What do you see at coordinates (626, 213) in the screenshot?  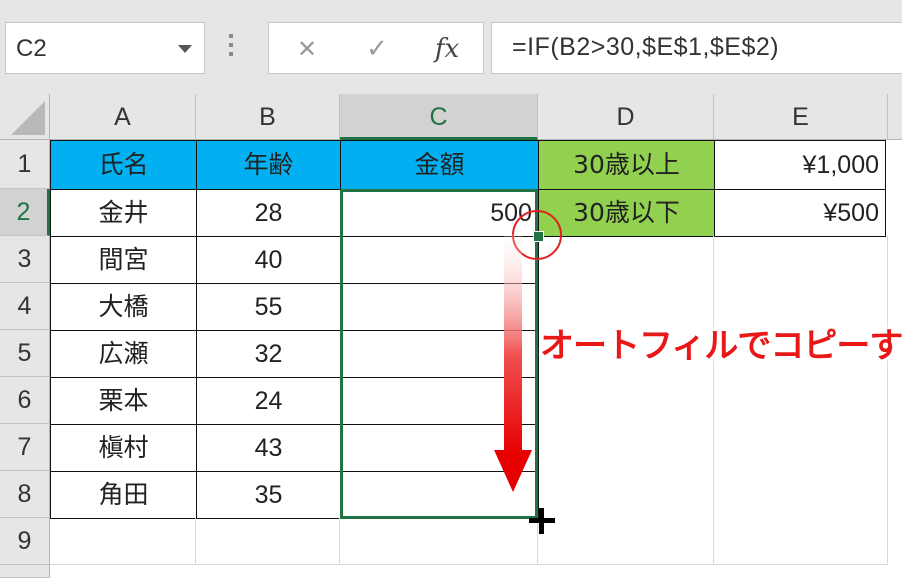 I see `cell-d2: 30歳以下` at bounding box center [626, 213].